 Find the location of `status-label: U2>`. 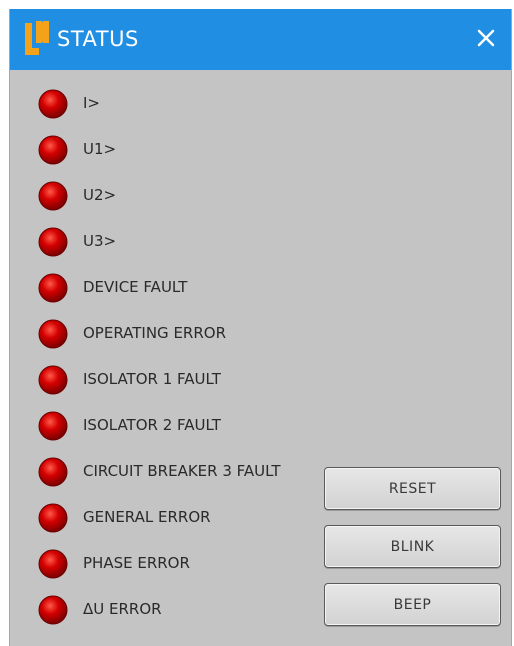

status-label: U2> is located at coordinates (100, 195).